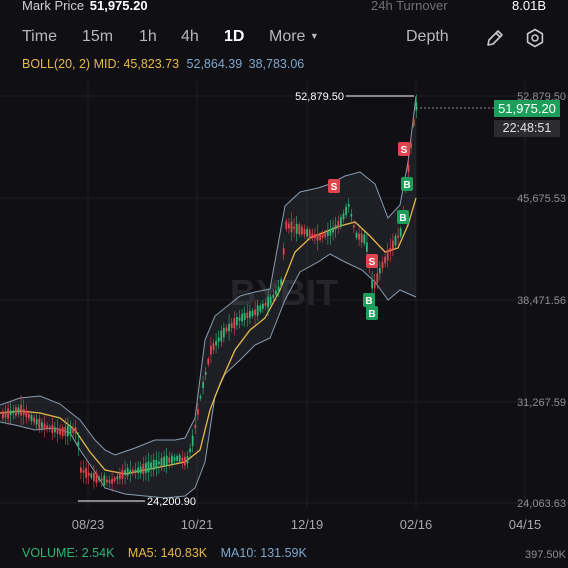  I want to click on buy-signal: B, so click(369, 300).